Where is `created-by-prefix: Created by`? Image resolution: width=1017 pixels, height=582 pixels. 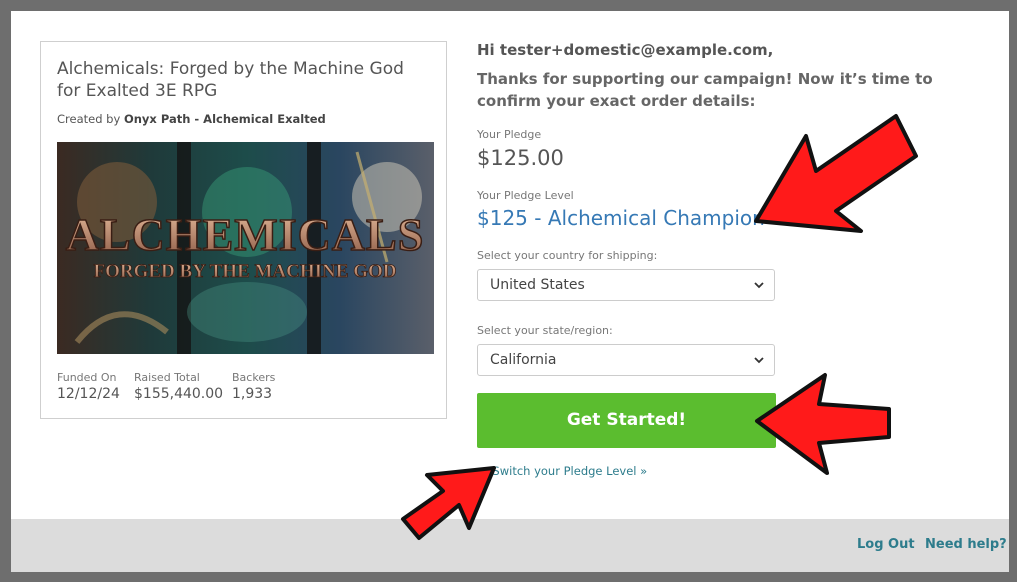
created-by-prefix: Created by is located at coordinates (89, 119).